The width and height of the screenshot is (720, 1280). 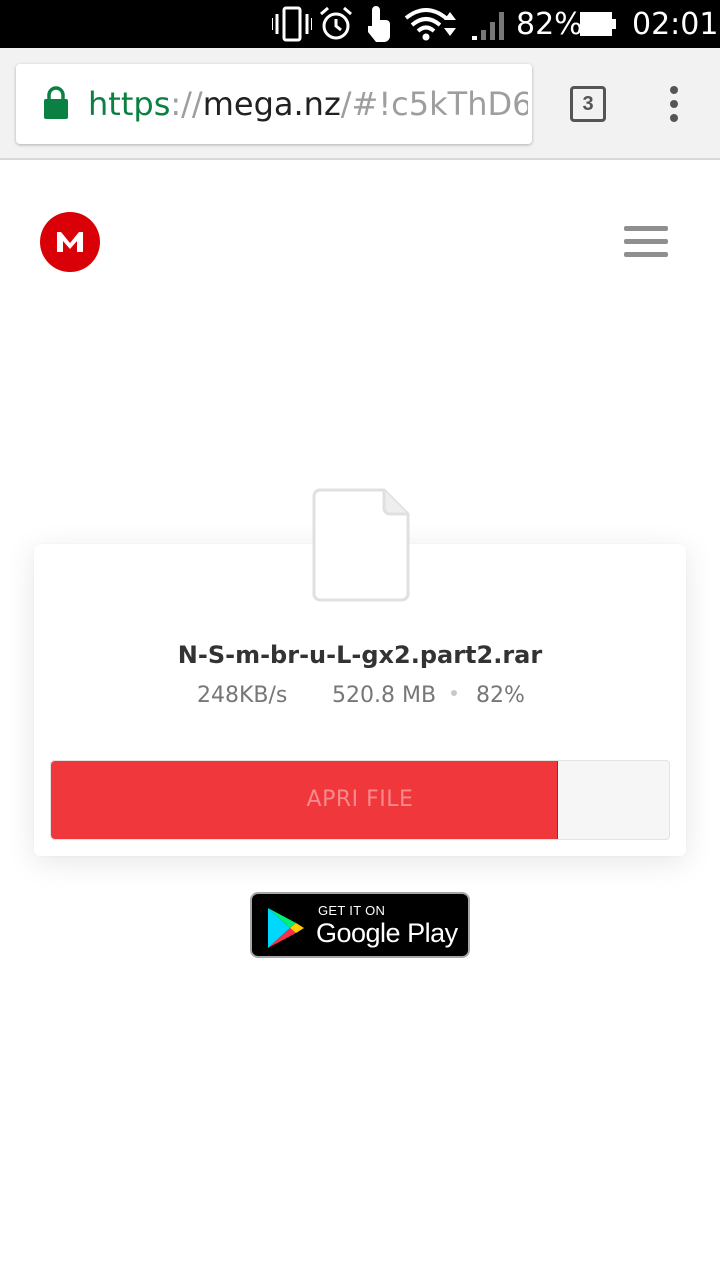 What do you see at coordinates (387, 933) in the screenshot?
I see `badge-big-text: Google Play` at bounding box center [387, 933].